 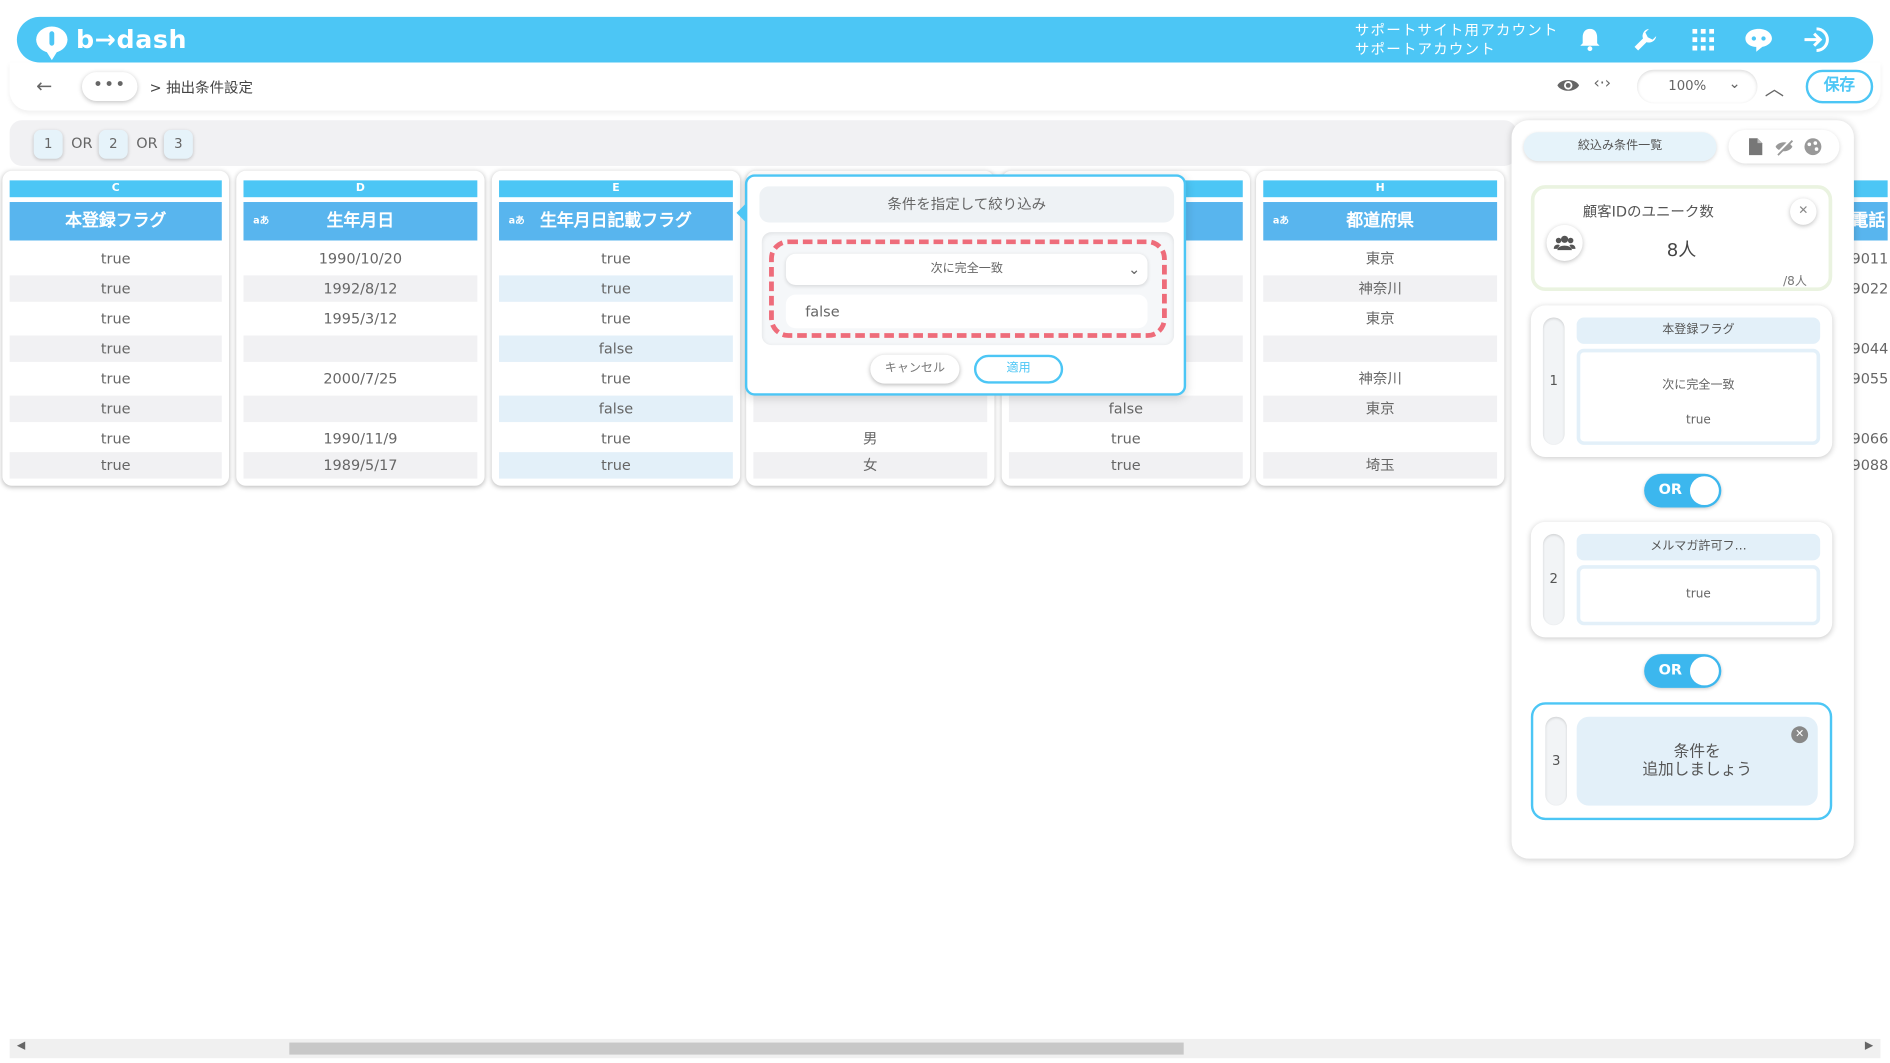 What do you see at coordinates (21, 1046) in the screenshot?
I see `scroll-left-icon: ◀` at bounding box center [21, 1046].